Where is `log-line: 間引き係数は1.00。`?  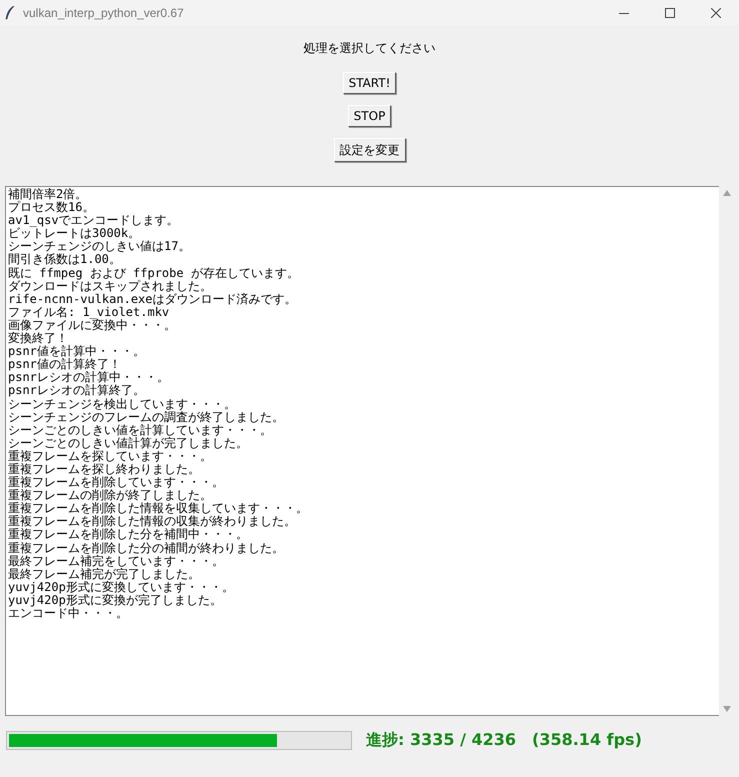 log-line: 間引き係数は1.00。 is located at coordinates (64, 259).